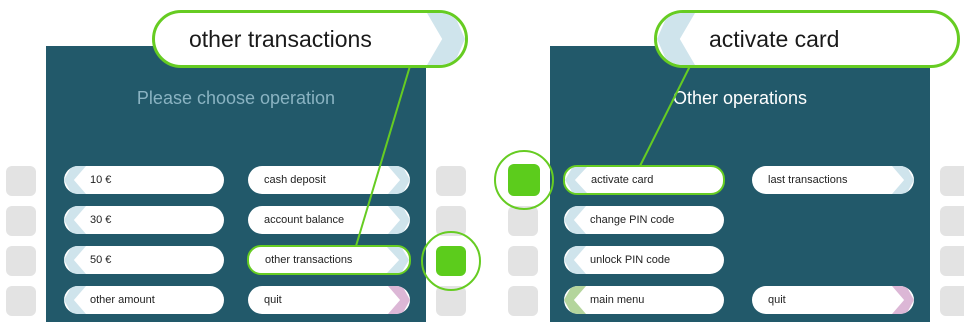  I want to click on callout-activate-card: activate card, so click(807, 39).